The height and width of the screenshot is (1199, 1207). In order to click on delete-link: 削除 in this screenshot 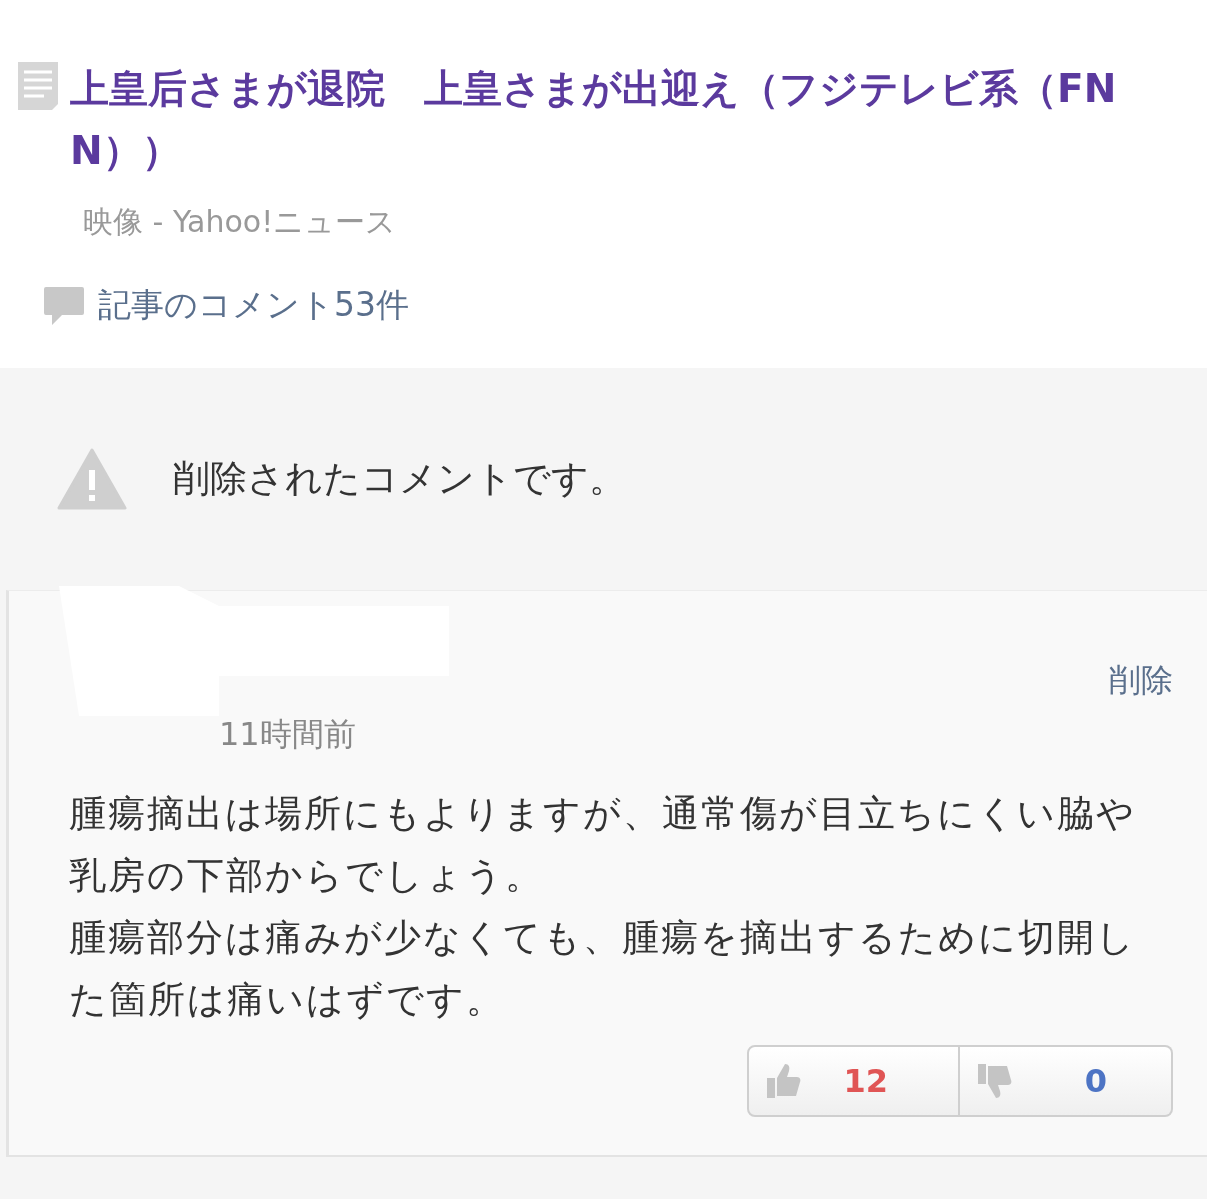, I will do `click(1141, 681)`.